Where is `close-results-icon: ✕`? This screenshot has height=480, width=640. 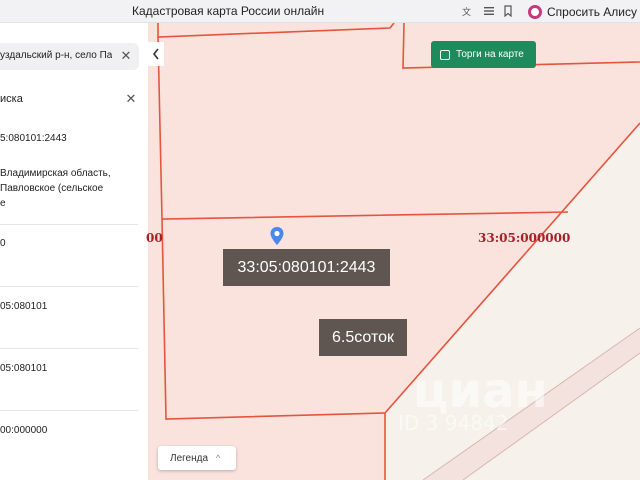
close-results-icon: ✕ is located at coordinates (131, 98).